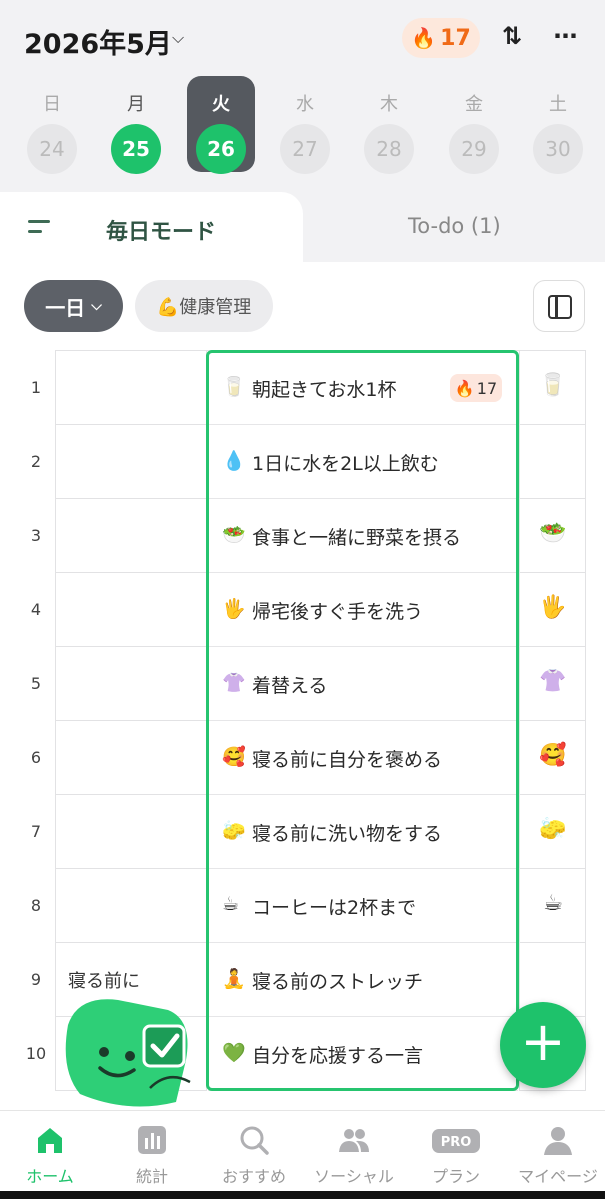  I want to click on habit-emoji: 👚, so click(234, 683).